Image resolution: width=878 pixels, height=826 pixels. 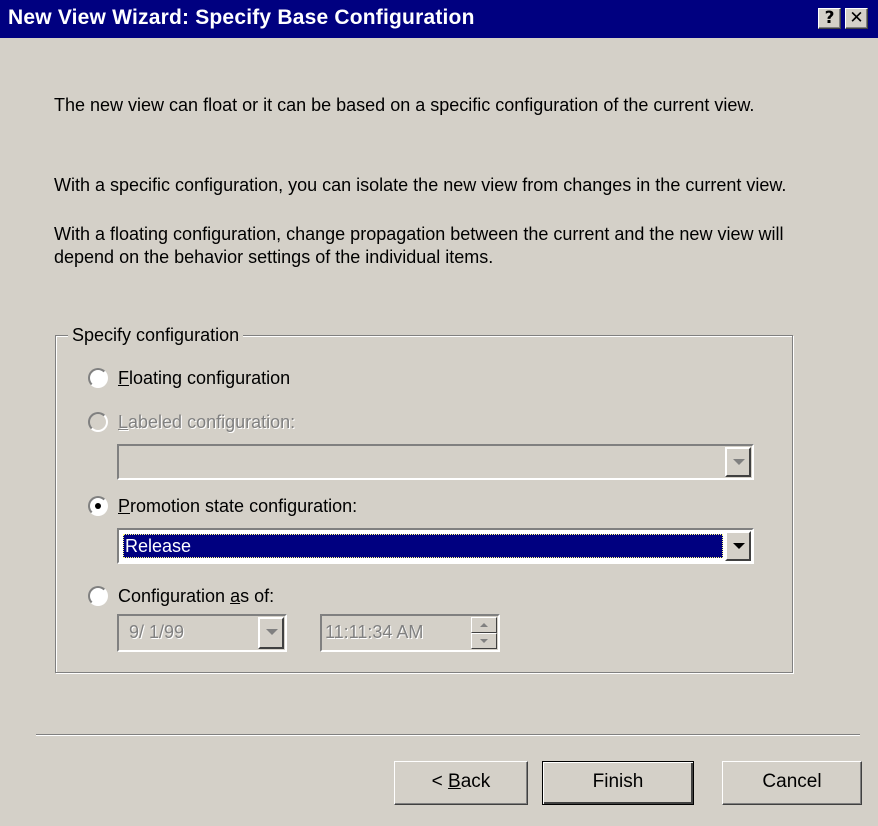 I want to click on close-button: ✕, so click(x=856, y=18).